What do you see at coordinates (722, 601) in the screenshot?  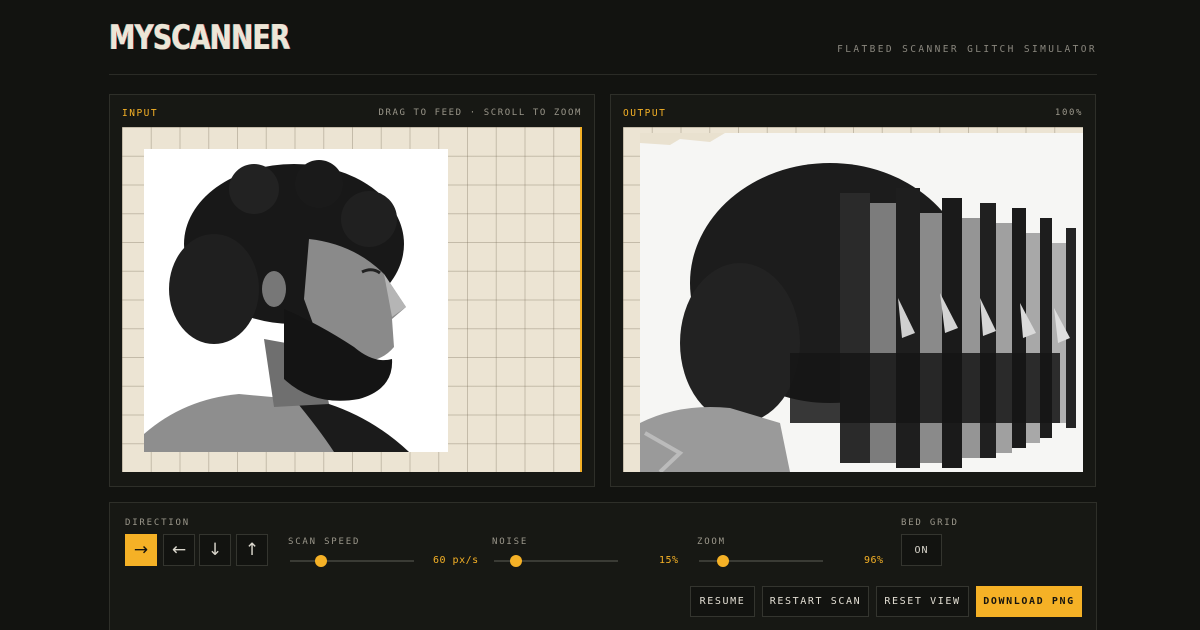 I see `resume-button: RESUME` at bounding box center [722, 601].